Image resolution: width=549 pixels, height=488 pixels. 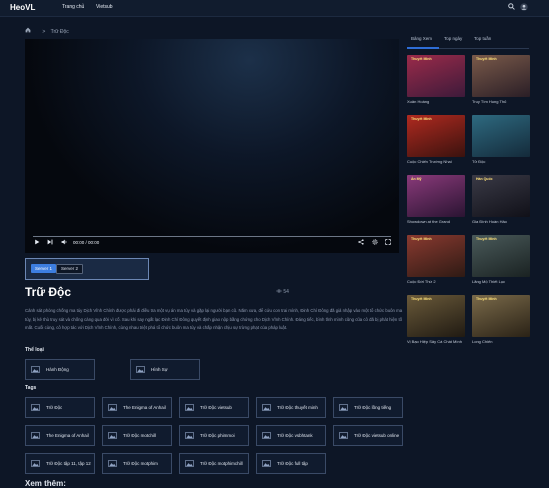 What do you see at coordinates (439, 101) in the screenshot?
I see `movie-title: Xuân Hoàng` at bounding box center [439, 101].